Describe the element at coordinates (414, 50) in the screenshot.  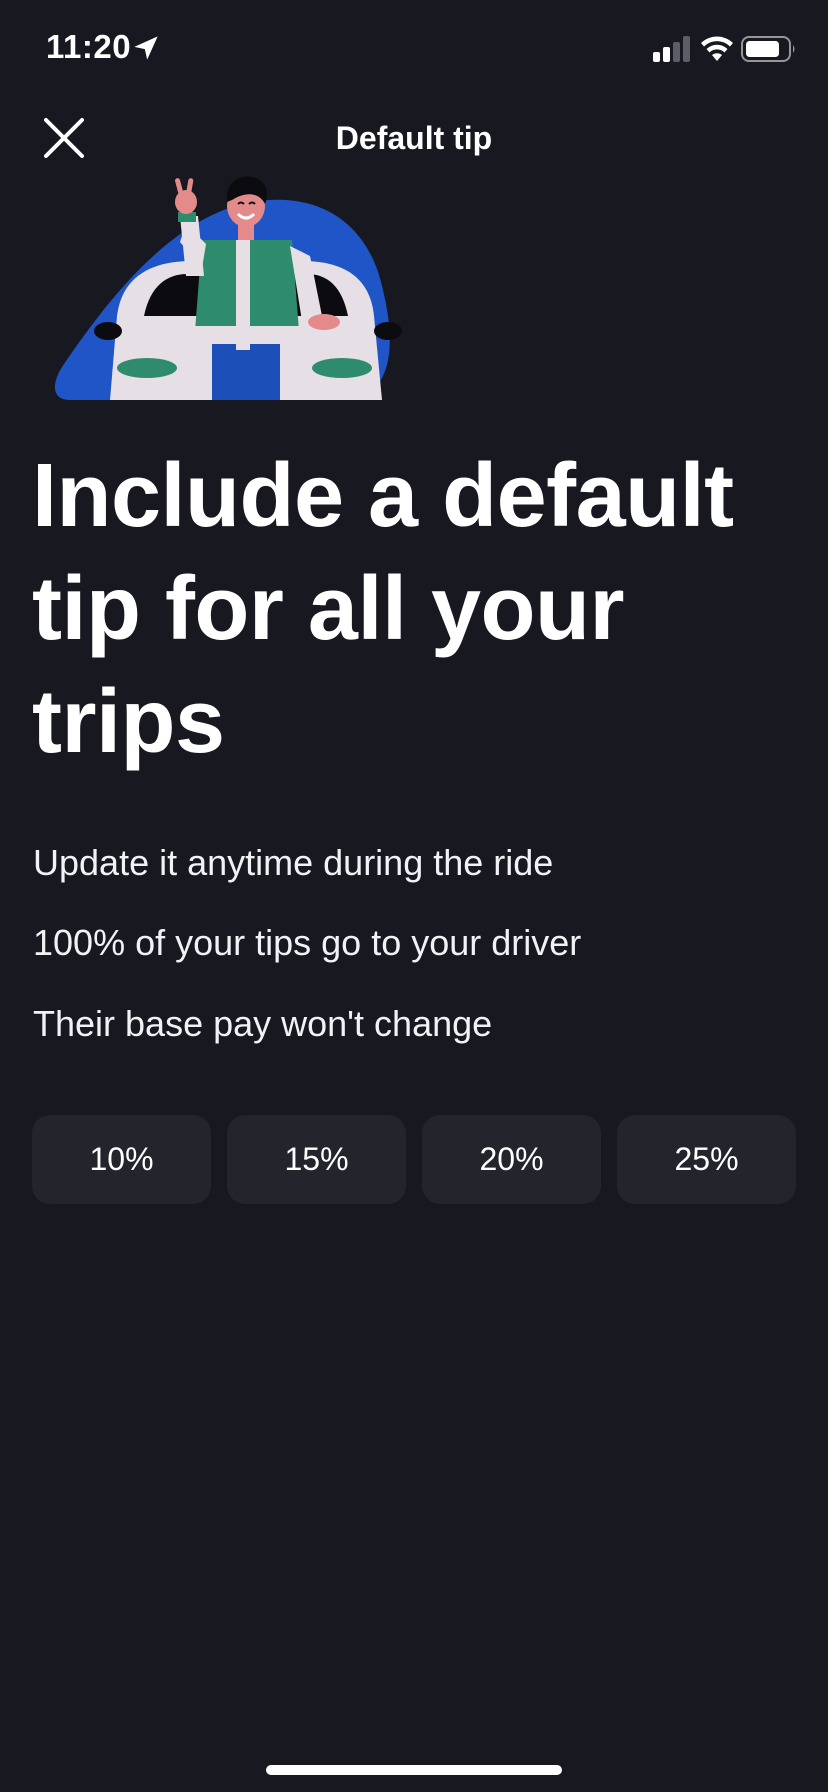
I see `status-bar: 11:20` at that location.